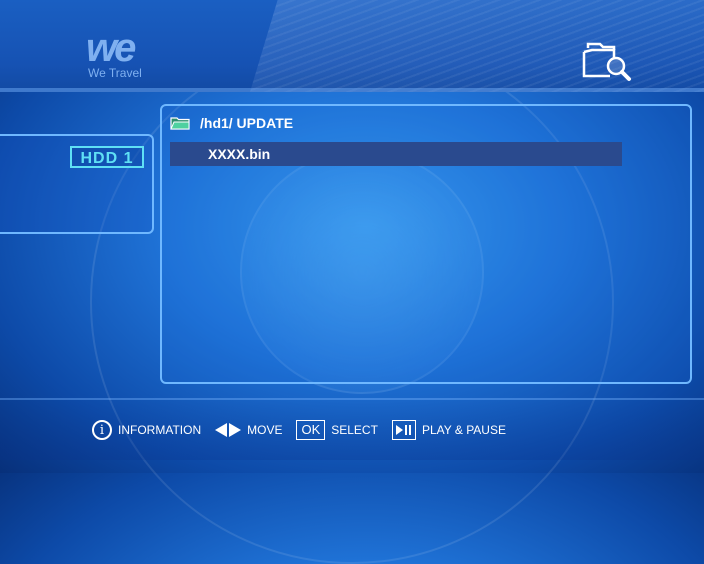 The width and height of the screenshot is (704, 564). What do you see at coordinates (354, 430) in the screenshot?
I see `help-select: SELECT` at bounding box center [354, 430].